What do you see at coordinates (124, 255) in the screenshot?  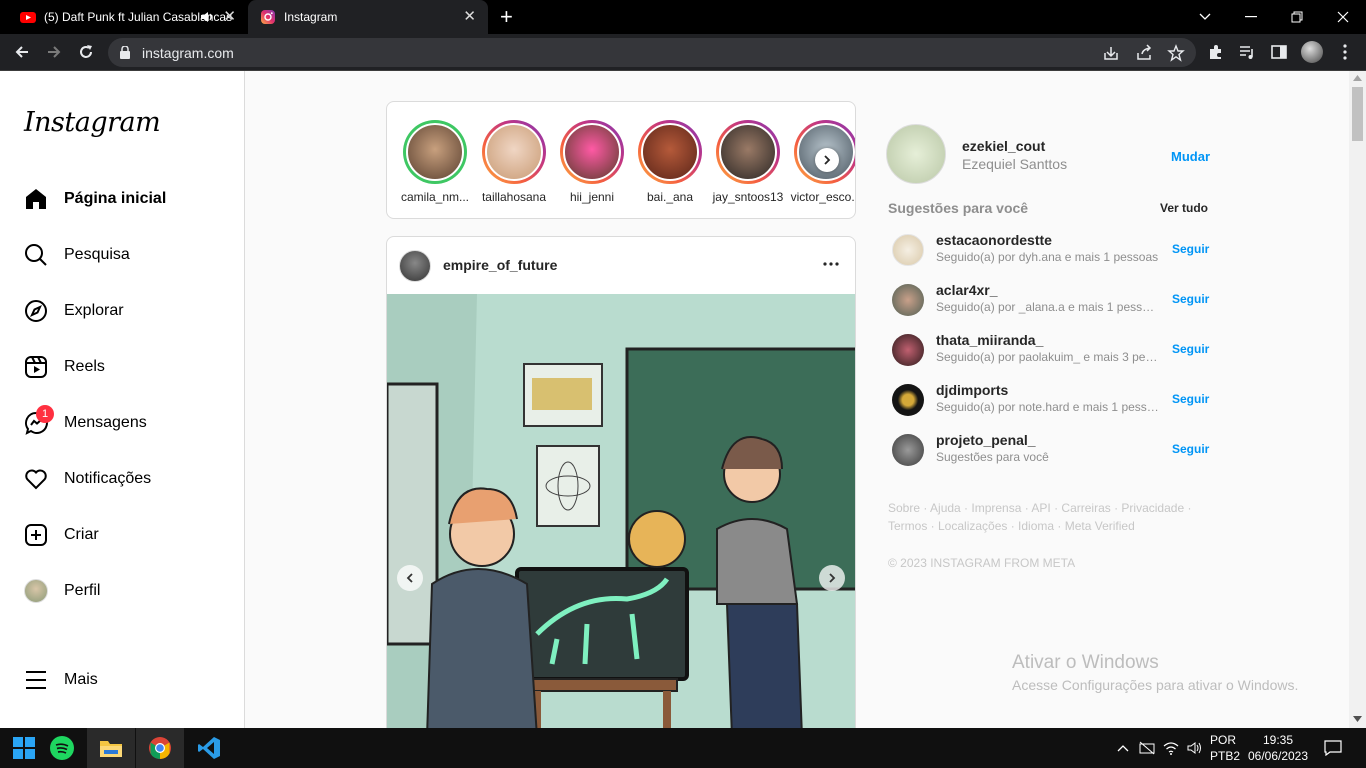 I see `sidebar-item-search: Pesquisa` at bounding box center [124, 255].